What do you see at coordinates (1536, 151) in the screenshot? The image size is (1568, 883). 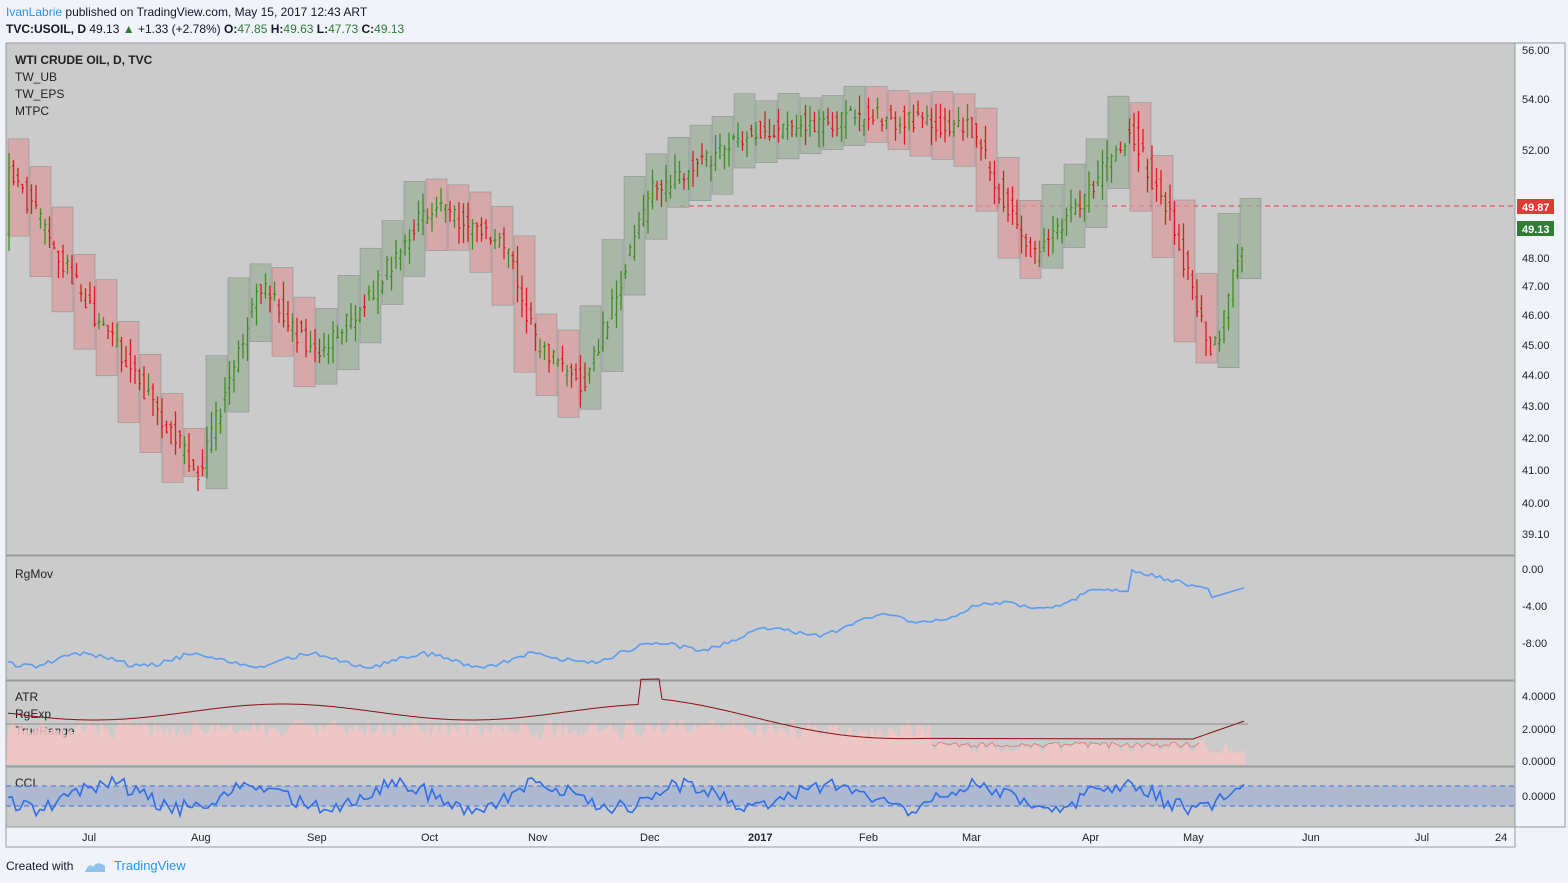 I see `price-tick: 52.00` at bounding box center [1536, 151].